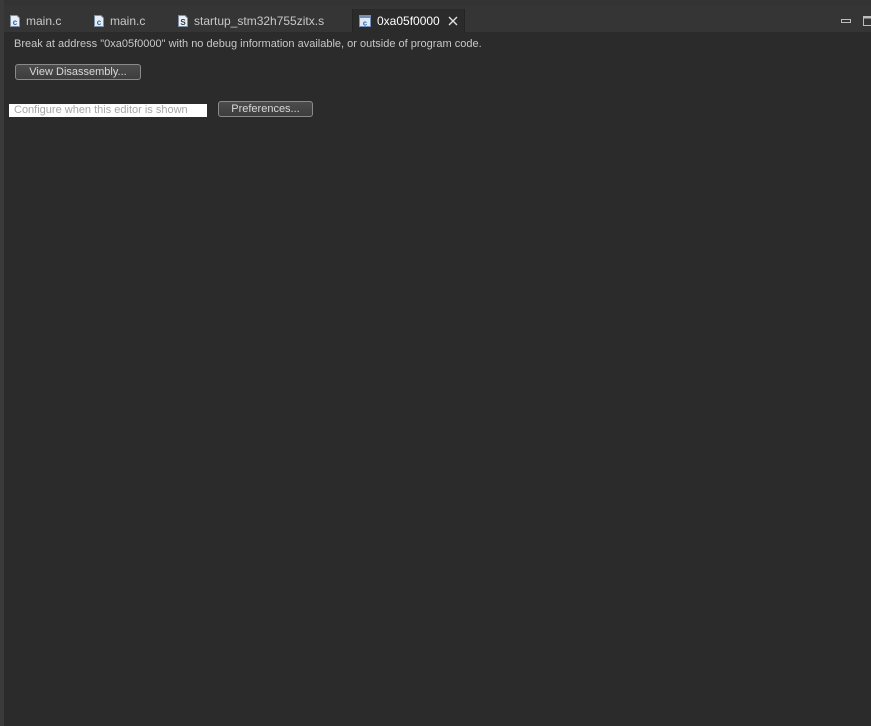 Image resolution: width=871 pixels, height=726 pixels. What do you see at coordinates (108, 110) in the screenshot?
I see `configure-editor-link: Configure when this editor is shown` at bounding box center [108, 110].